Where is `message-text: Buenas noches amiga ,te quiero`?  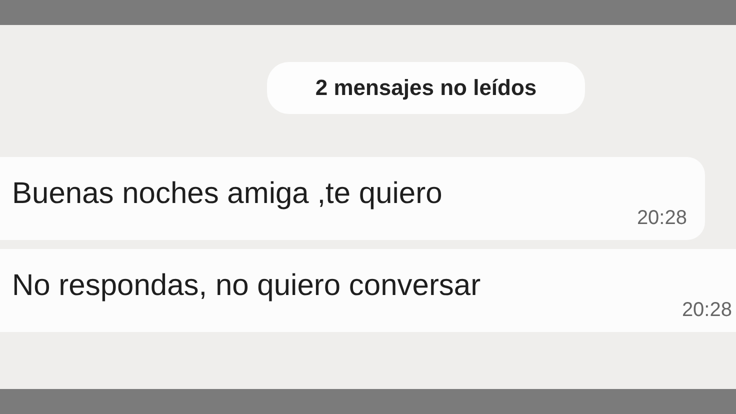
message-text: Buenas noches amiga ,te quiero is located at coordinates (227, 194).